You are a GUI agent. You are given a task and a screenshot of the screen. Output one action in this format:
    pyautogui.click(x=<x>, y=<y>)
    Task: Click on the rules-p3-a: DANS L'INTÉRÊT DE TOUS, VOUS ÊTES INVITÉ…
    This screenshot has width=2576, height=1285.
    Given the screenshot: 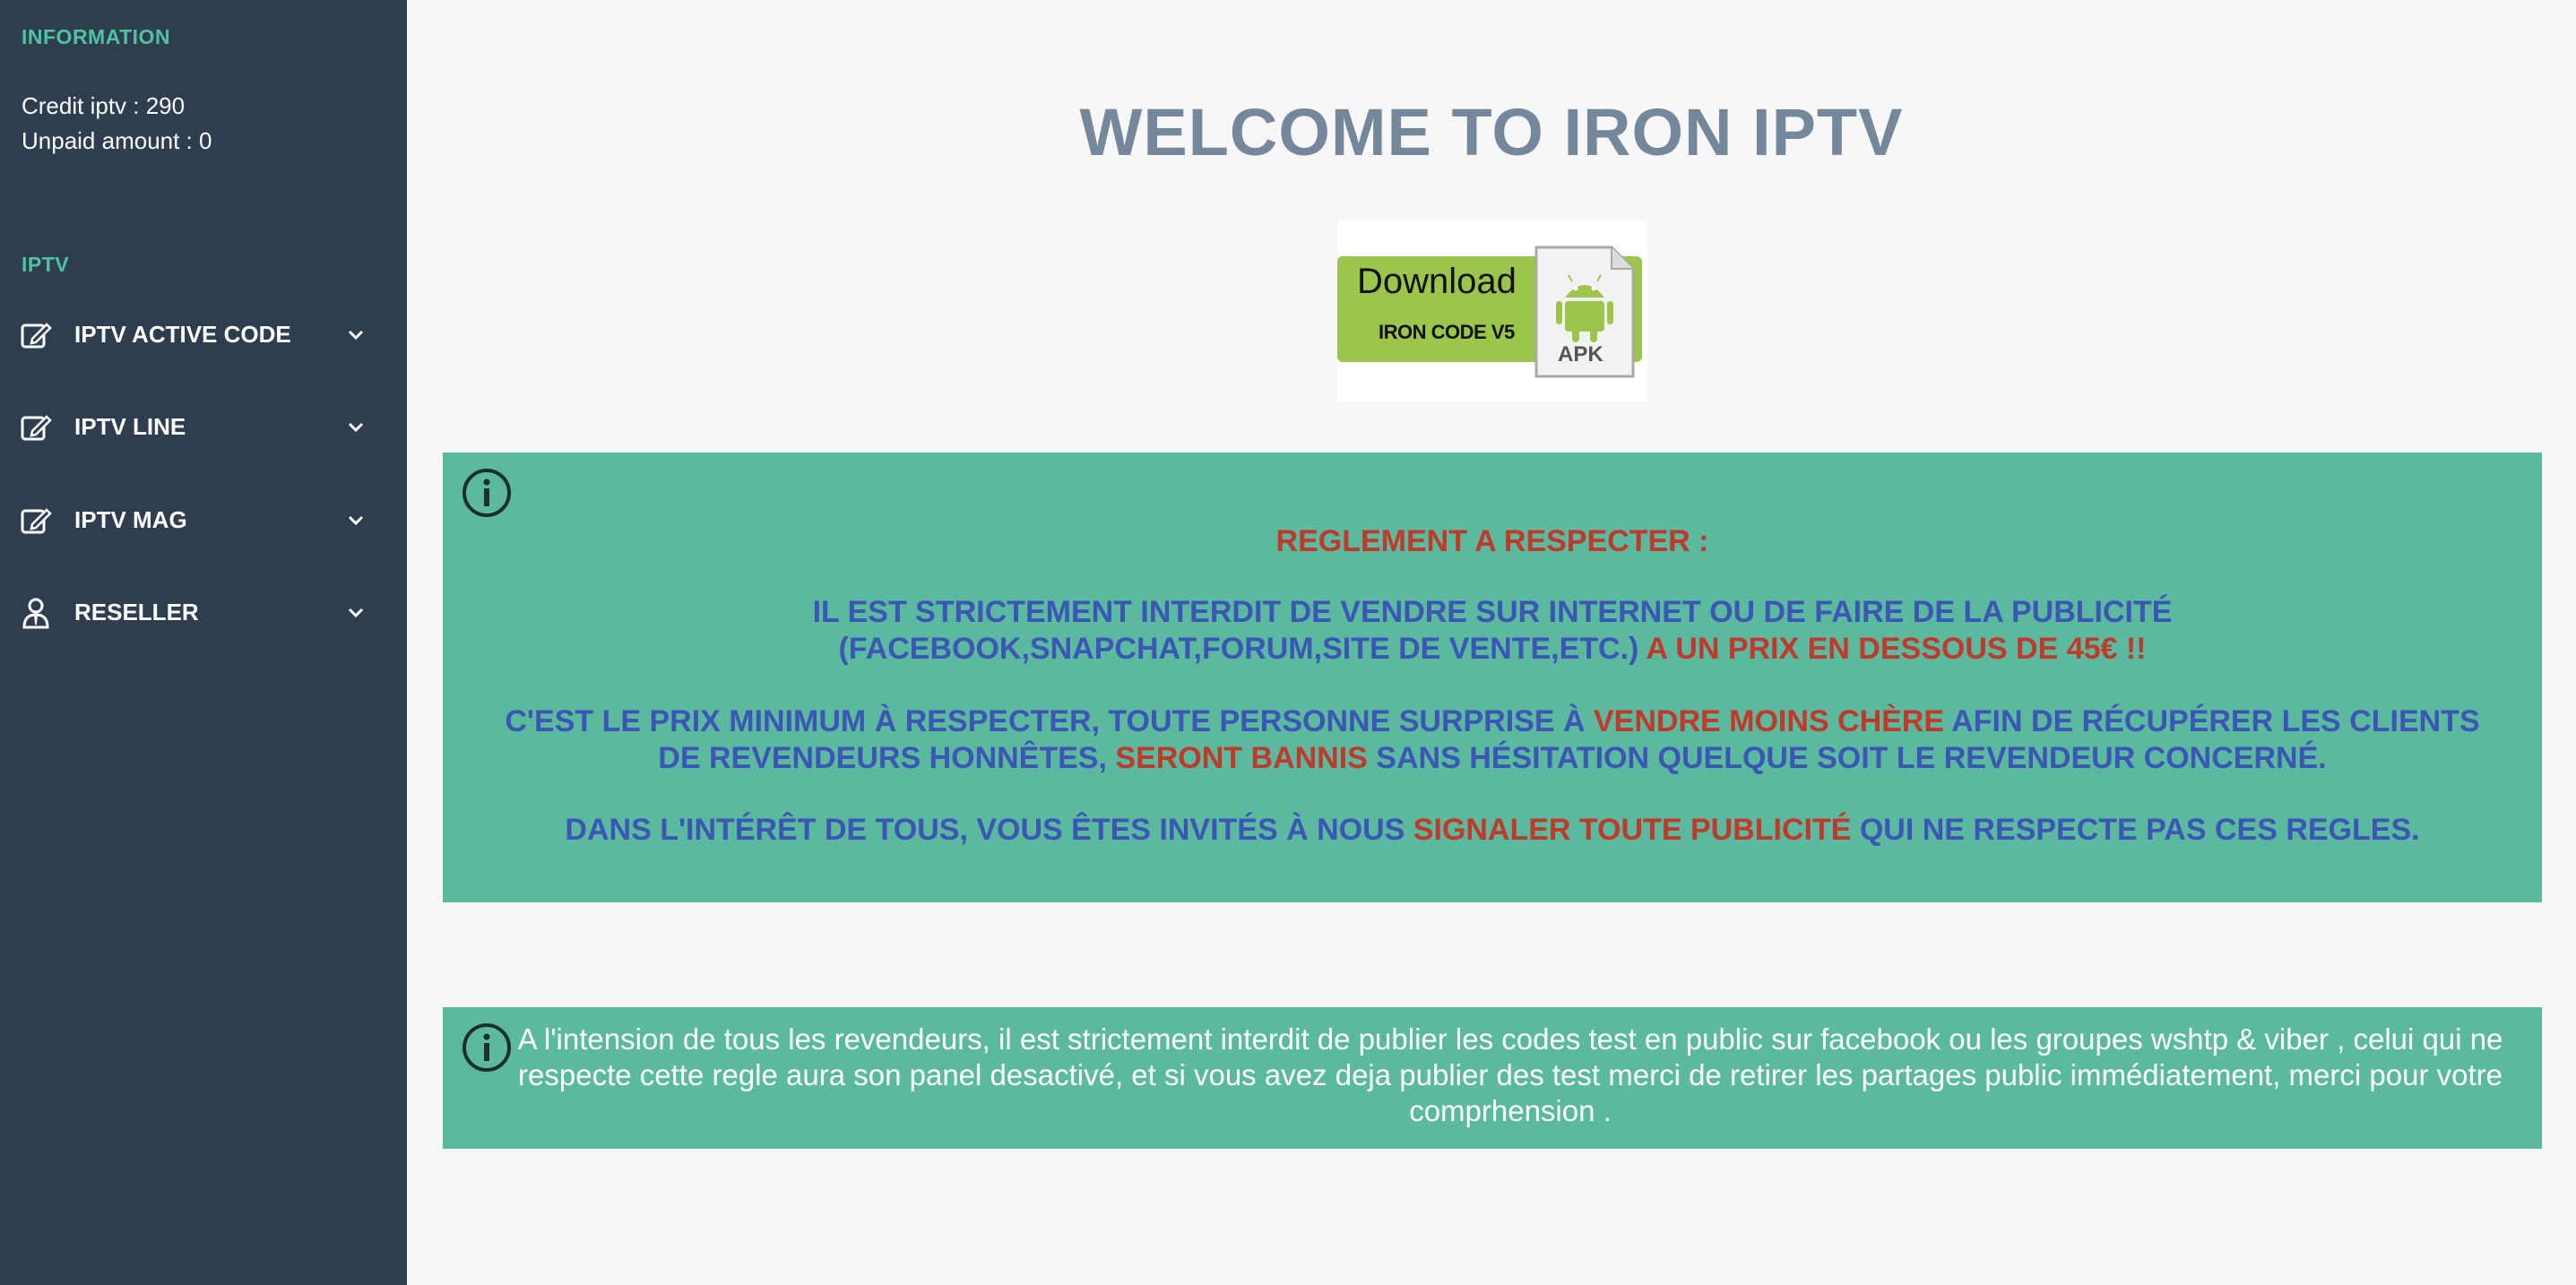 What is the action you would take?
    pyautogui.click(x=989, y=830)
    